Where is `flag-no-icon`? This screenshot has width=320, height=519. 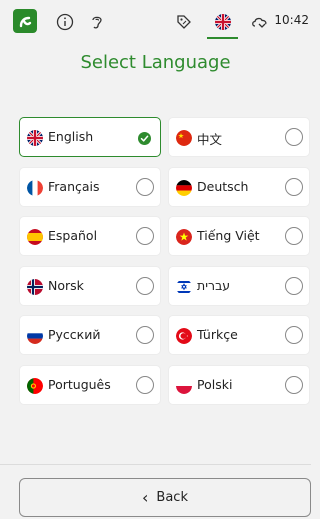
flag-no-icon is located at coordinates (35, 286).